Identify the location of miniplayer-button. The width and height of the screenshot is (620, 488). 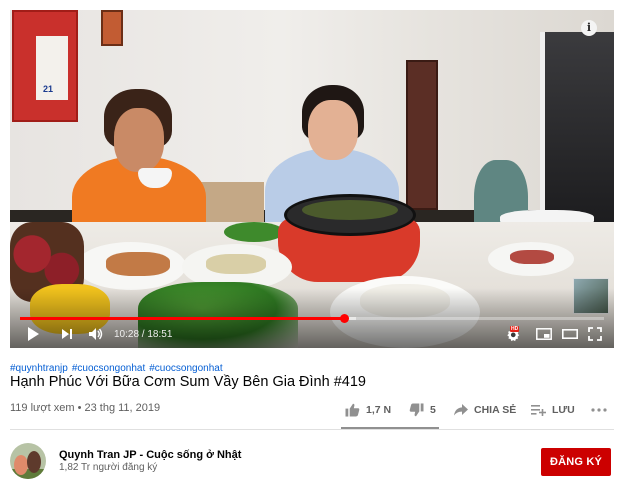
(544, 334).